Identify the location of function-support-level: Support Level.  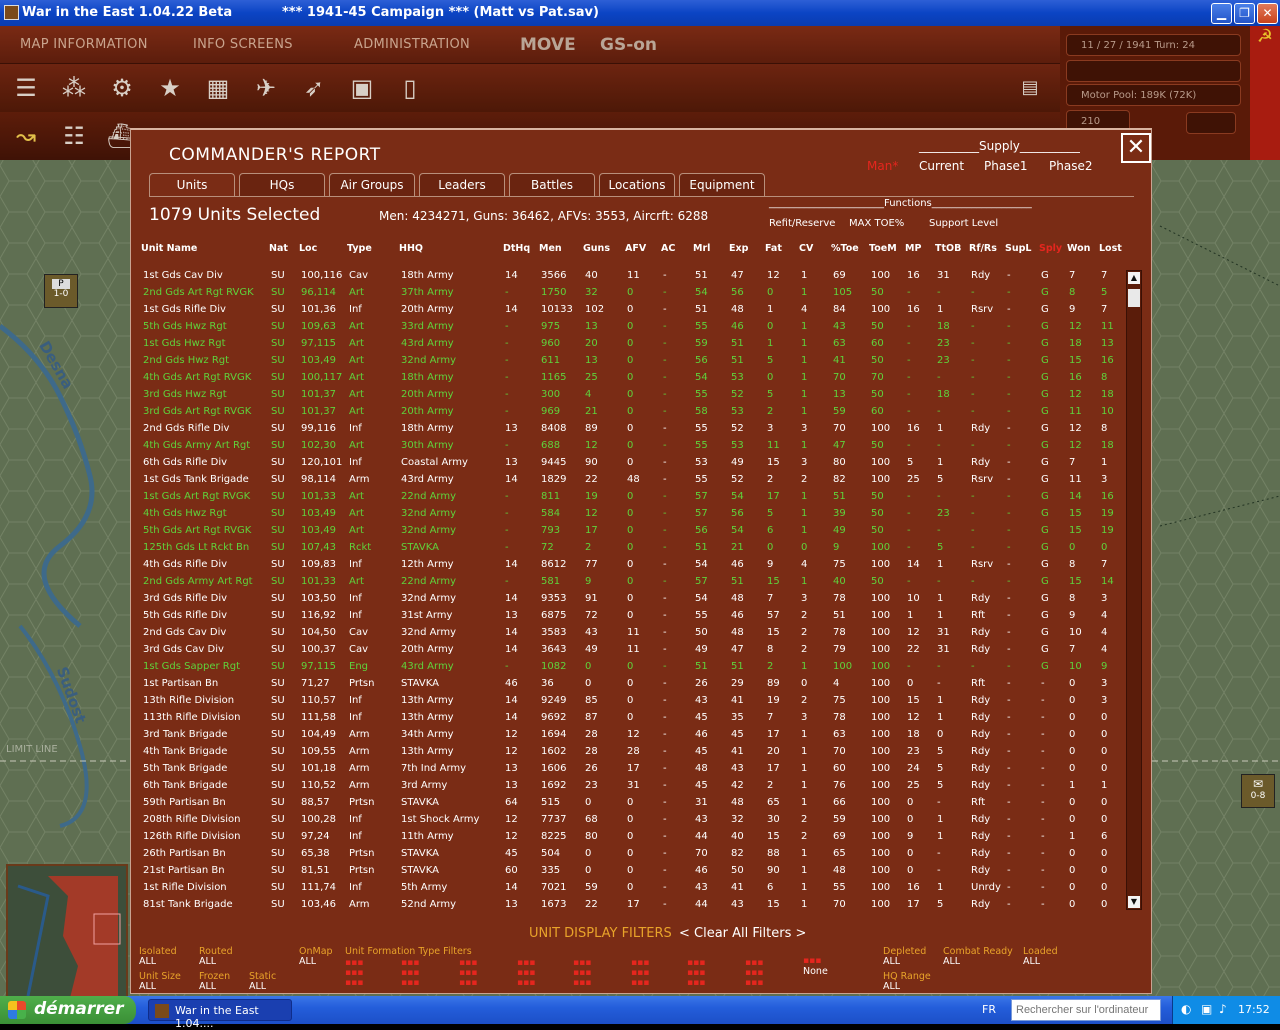
(963, 223).